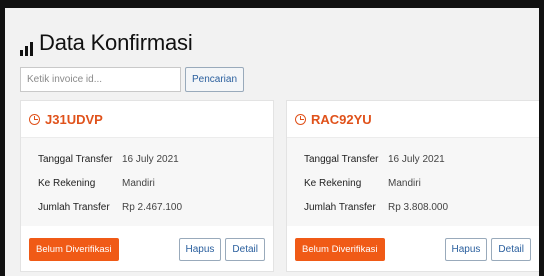 This screenshot has height=276, width=544. Describe the element at coordinates (26, 49) in the screenshot. I see `bar-chart-icon` at that location.